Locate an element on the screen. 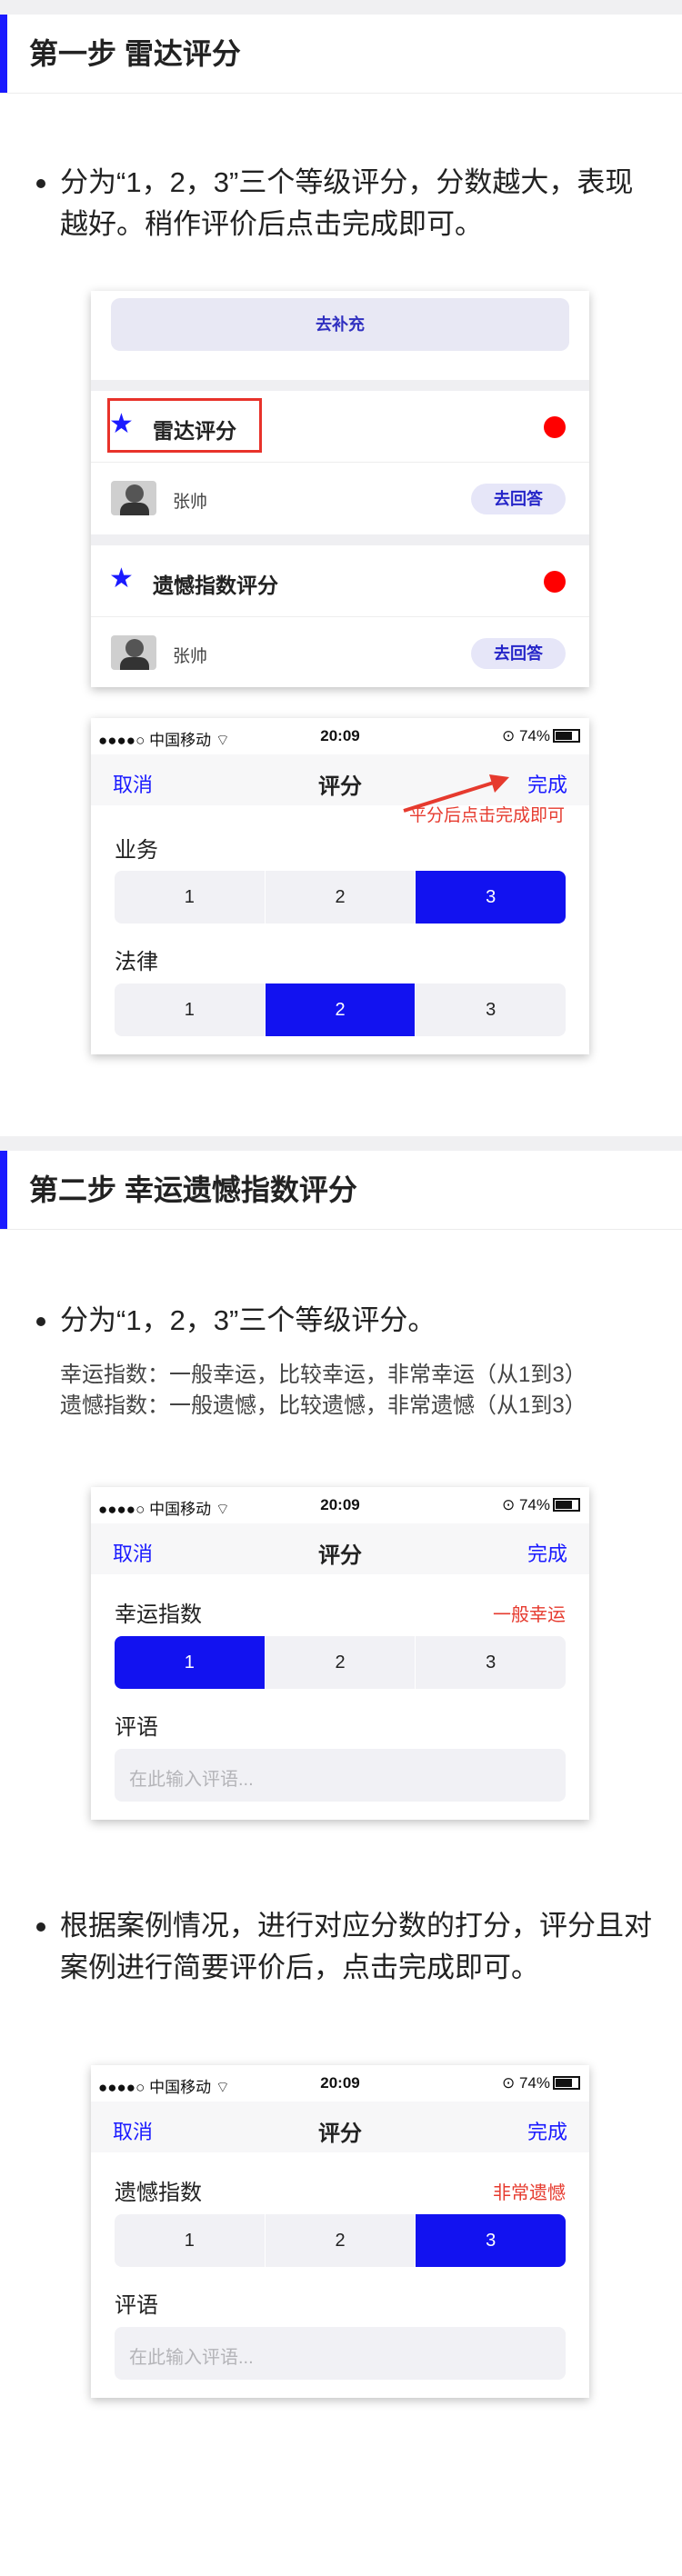 This screenshot has height=2576, width=682. segment-option-selected: 2 is located at coordinates (340, 1009).